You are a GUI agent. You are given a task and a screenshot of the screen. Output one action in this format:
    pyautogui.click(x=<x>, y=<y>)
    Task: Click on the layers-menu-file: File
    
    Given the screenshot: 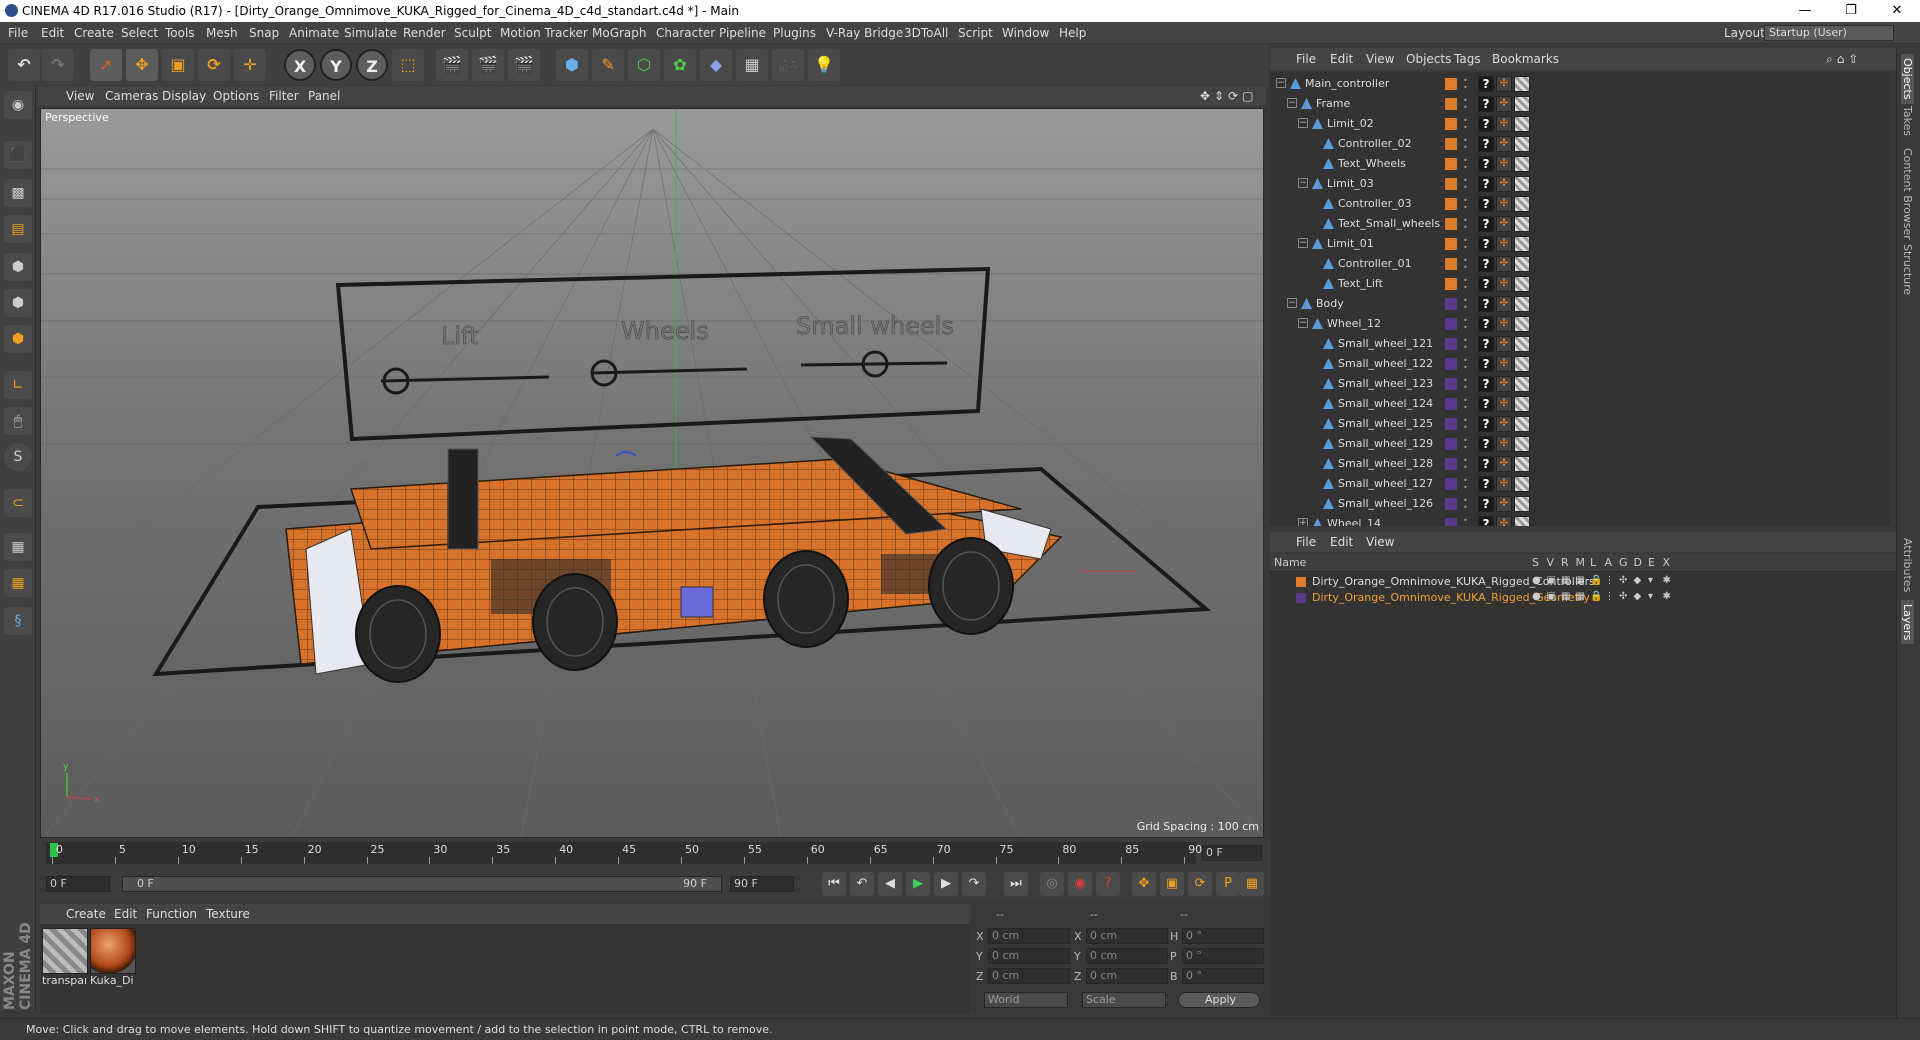 What is the action you would take?
    pyautogui.click(x=1306, y=542)
    